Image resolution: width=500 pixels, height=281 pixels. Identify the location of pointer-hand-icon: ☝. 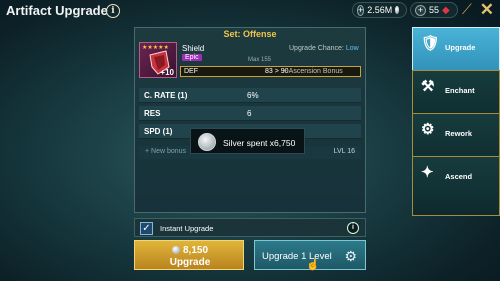
(313, 265).